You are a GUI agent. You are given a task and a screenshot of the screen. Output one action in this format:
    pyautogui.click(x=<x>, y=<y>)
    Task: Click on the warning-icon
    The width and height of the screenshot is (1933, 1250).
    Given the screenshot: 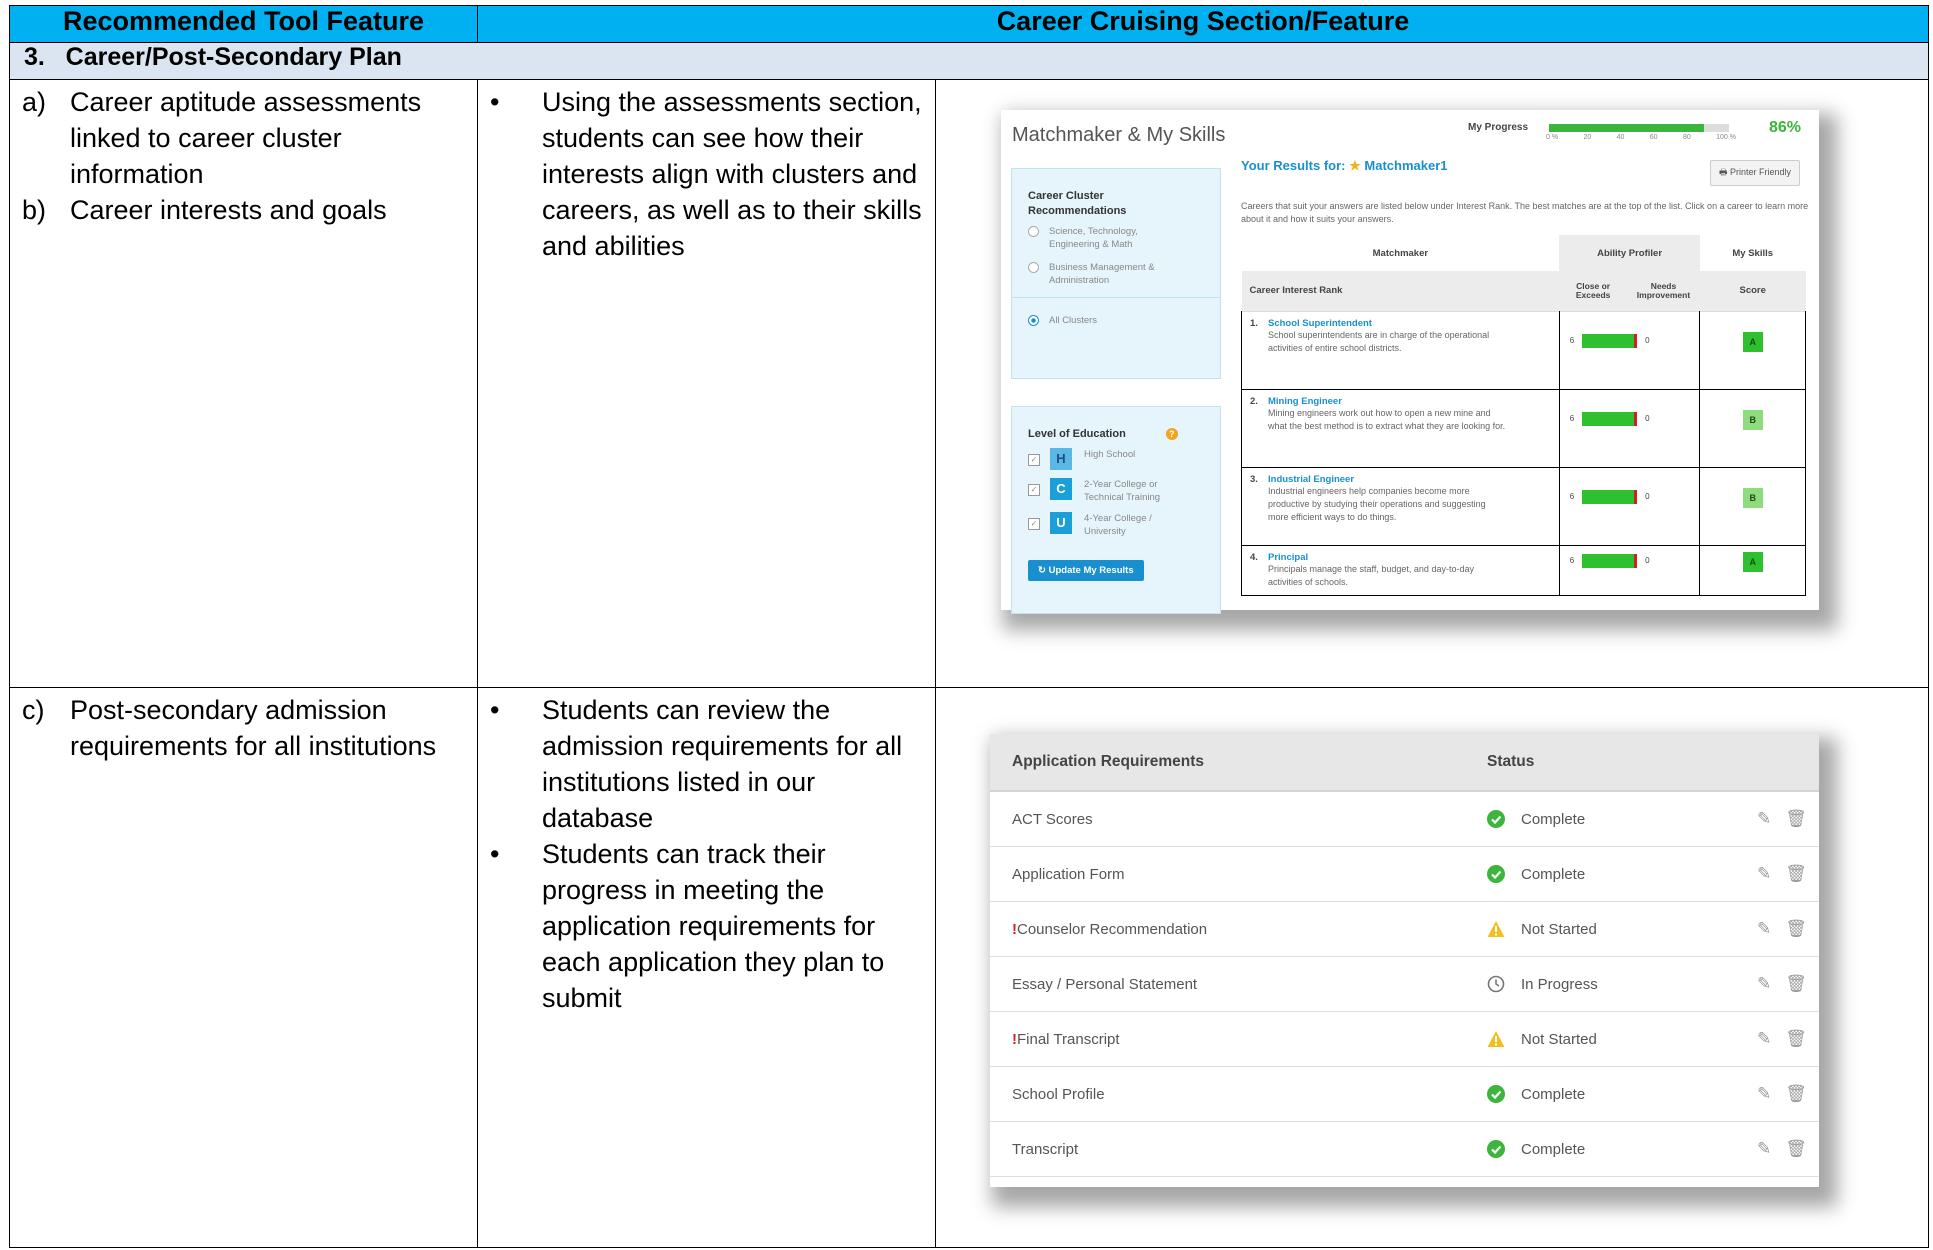 What is the action you would take?
    pyautogui.click(x=1496, y=929)
    